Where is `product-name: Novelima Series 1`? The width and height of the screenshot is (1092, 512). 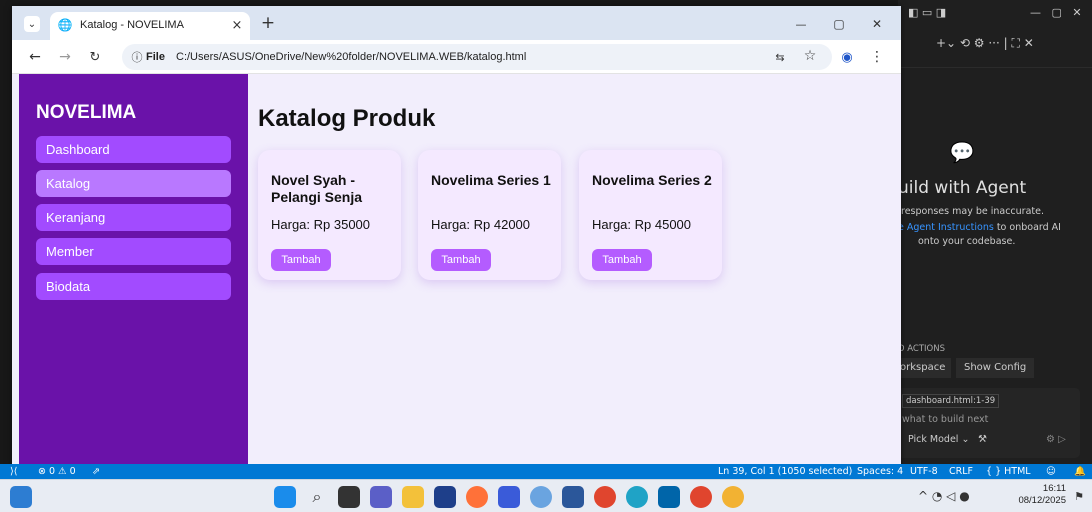 product-name: Novelima Series 1 is located at coordinates (491, 180).